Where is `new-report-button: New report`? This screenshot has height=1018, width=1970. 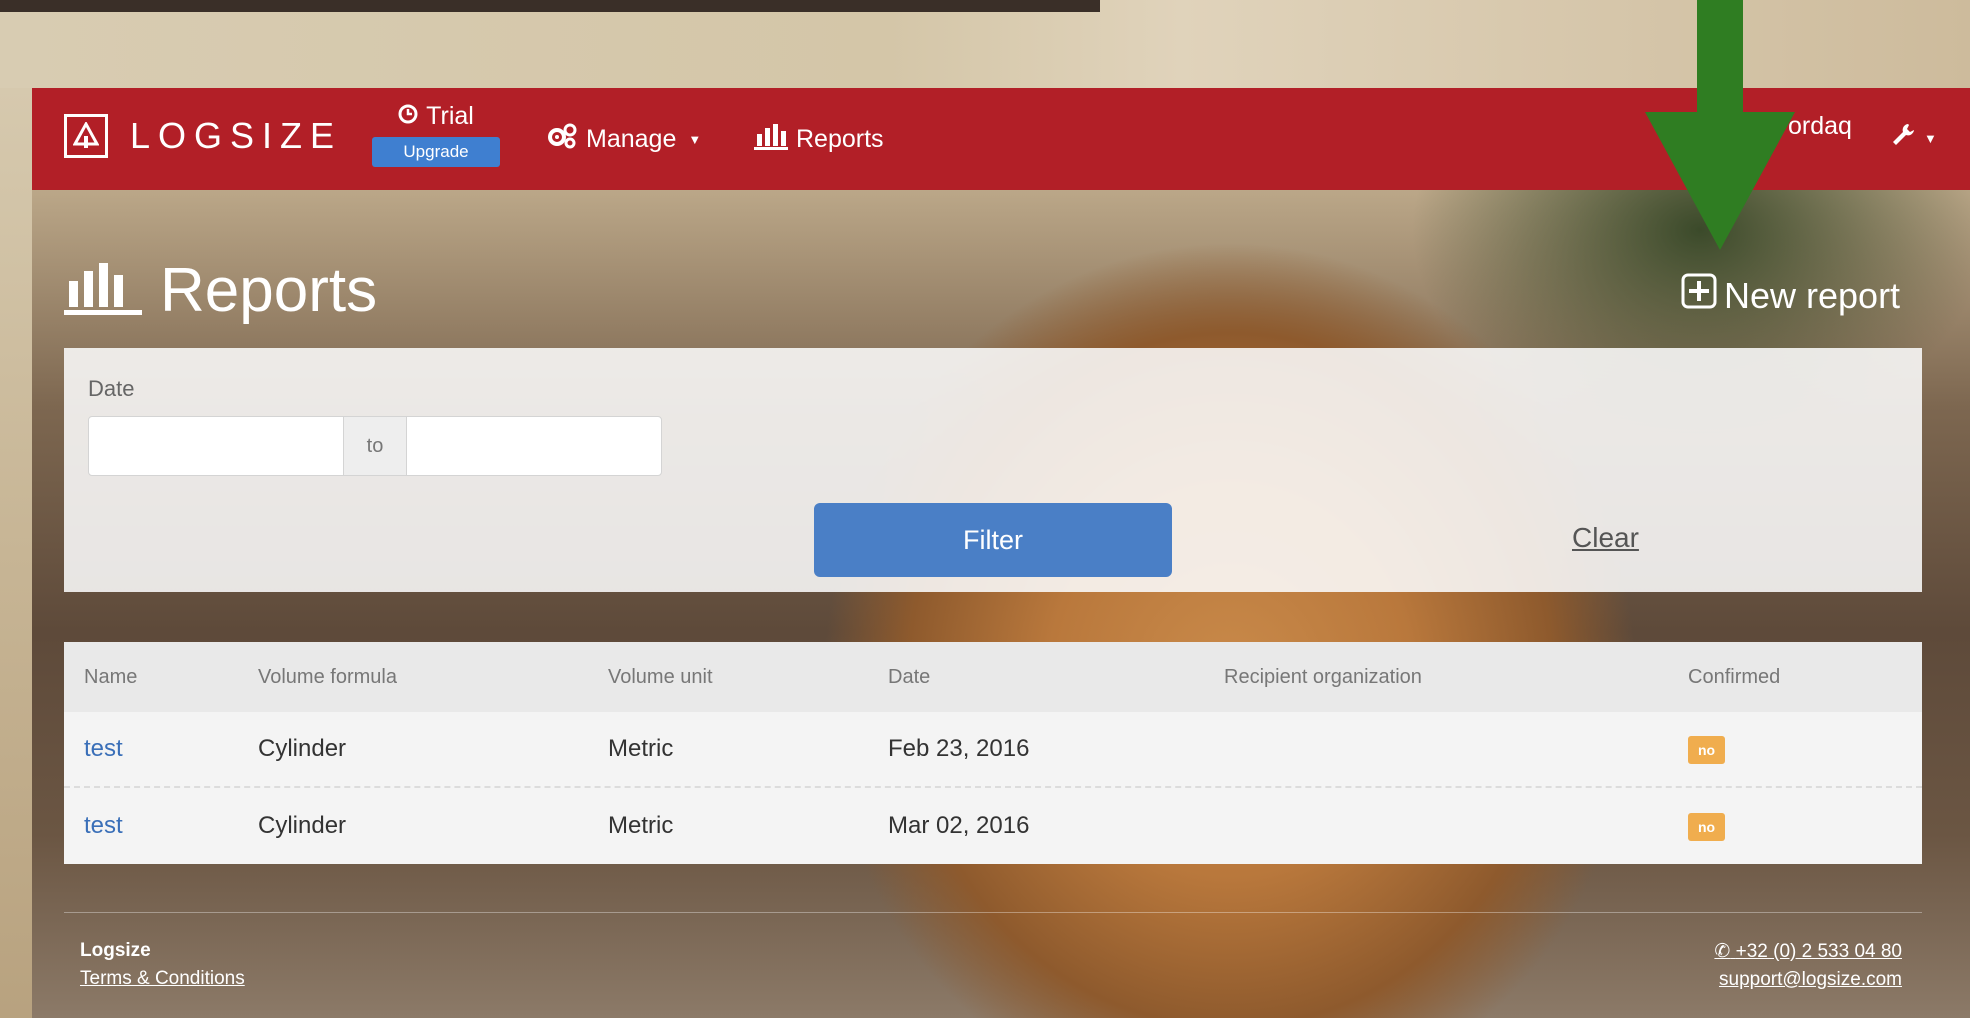 new-report-button: New report is located at coordinates (1790, 295).